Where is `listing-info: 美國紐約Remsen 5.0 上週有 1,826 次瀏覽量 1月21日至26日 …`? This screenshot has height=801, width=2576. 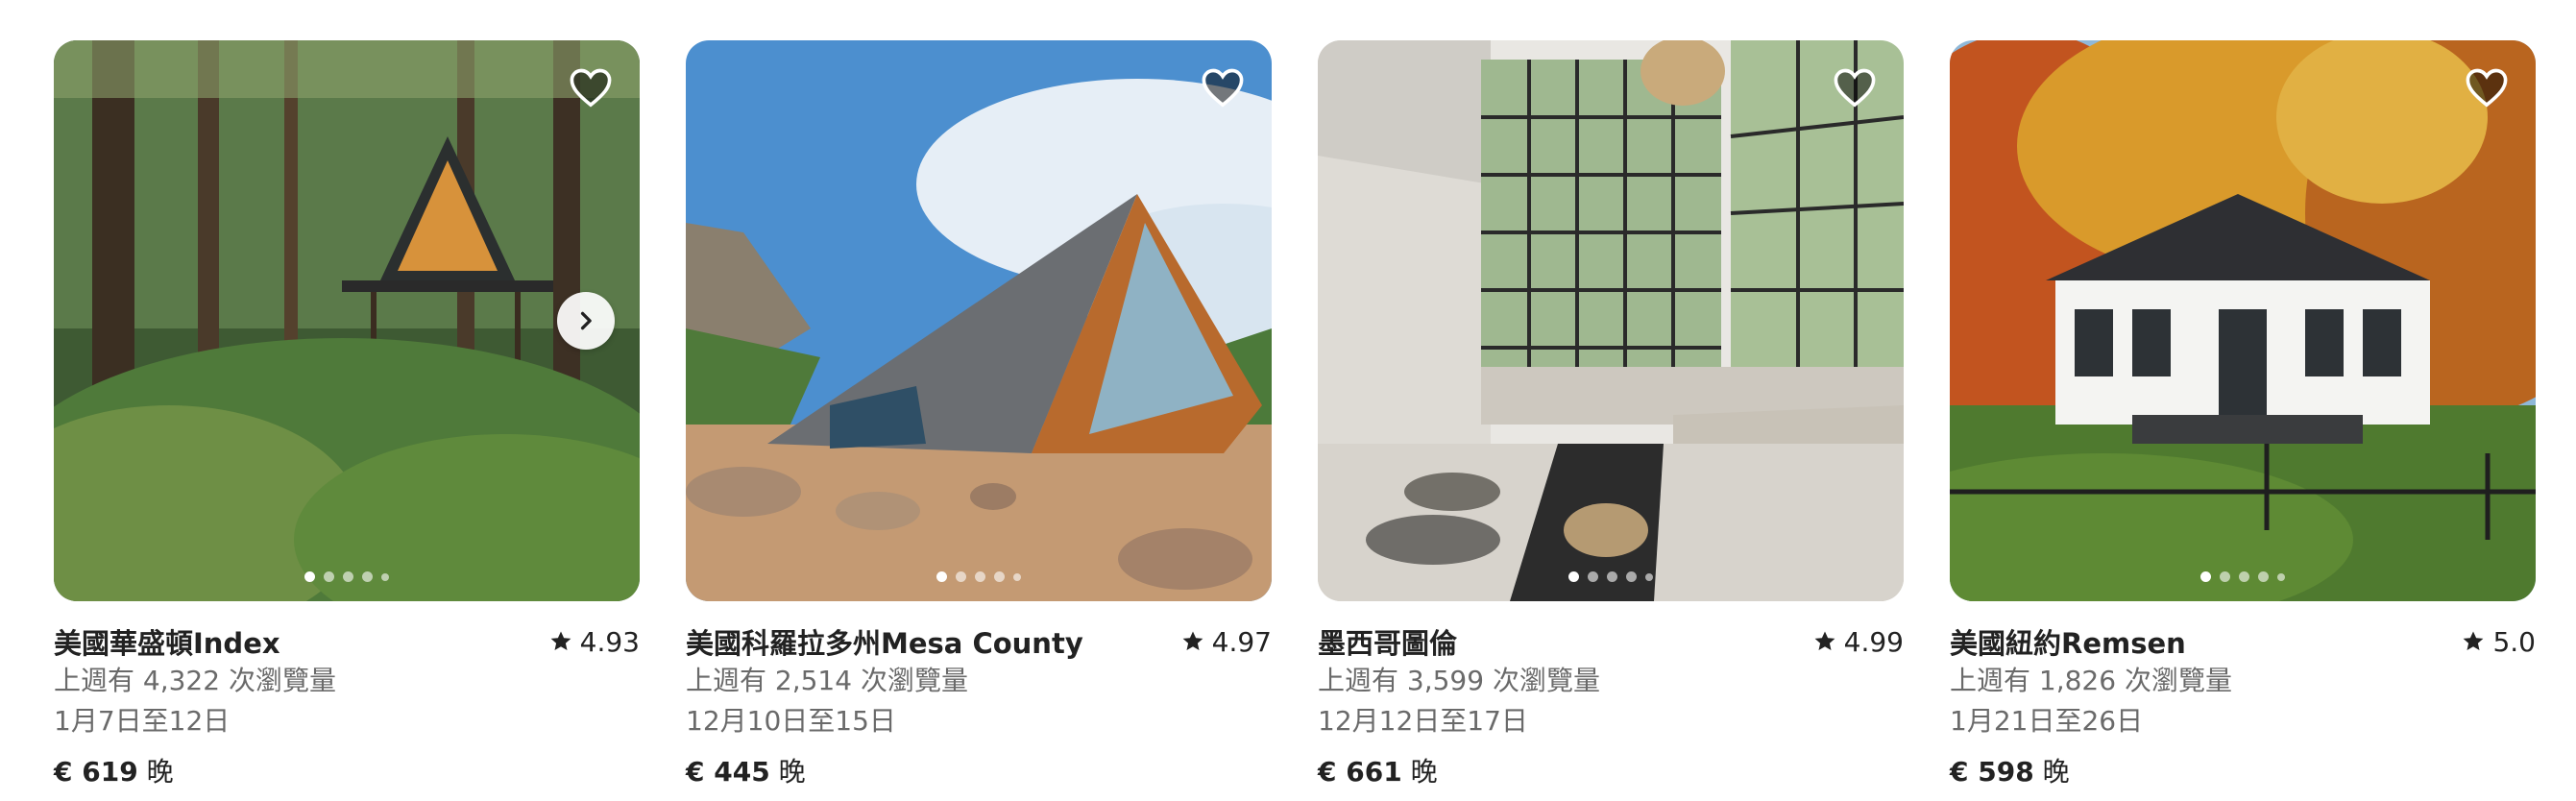
listing-info: 美國紐約Remsen 5.0 上週有 1,826 次瀏覽量 1月21日至26日 … is located at coordinates (2243, 707).